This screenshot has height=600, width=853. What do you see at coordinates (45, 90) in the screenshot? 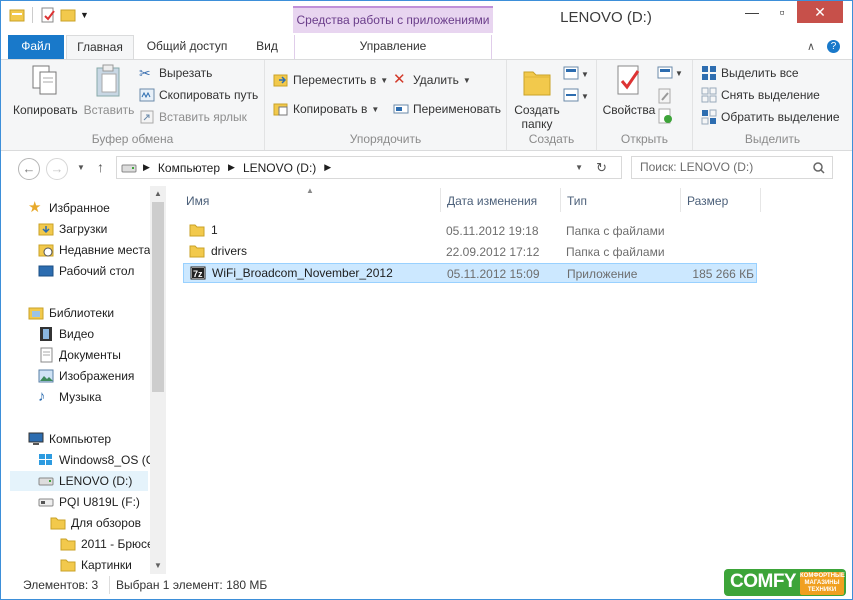
I see `copy-button: Копировать` at bounding box center [45, 90].